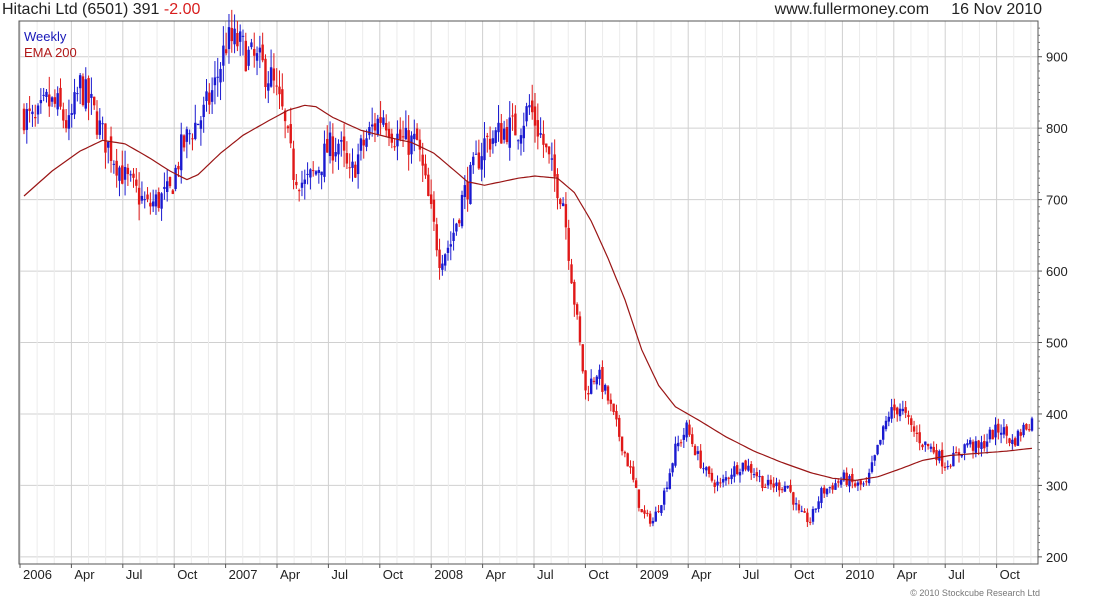 The height and width of the screenshot is (600, 1100). I want to click on legend-ema-200: EMA 200, so click(50, 52).